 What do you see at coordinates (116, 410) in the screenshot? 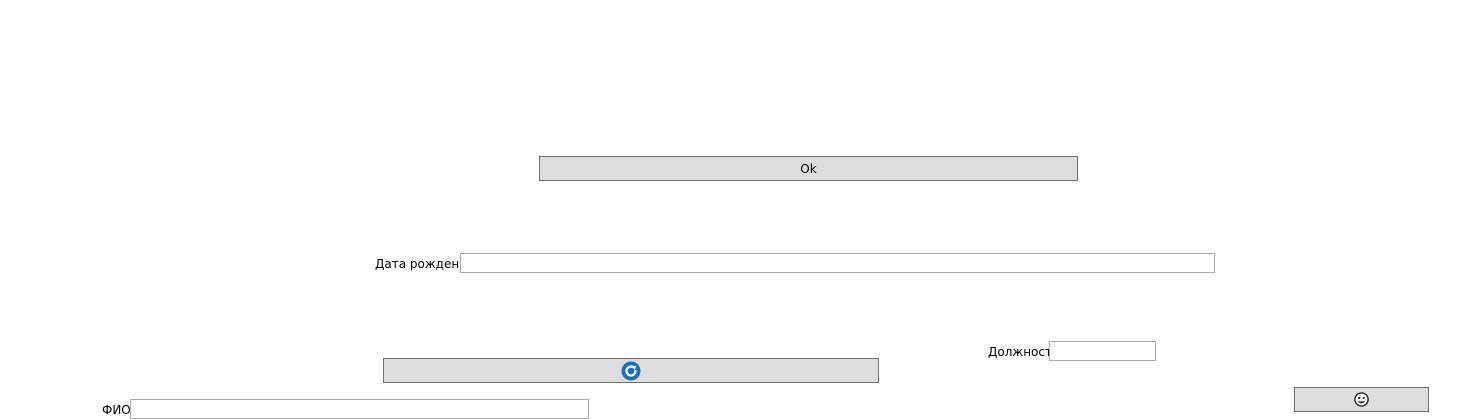
I see `fio-label: ФИО` at bounding box center [116, 410].